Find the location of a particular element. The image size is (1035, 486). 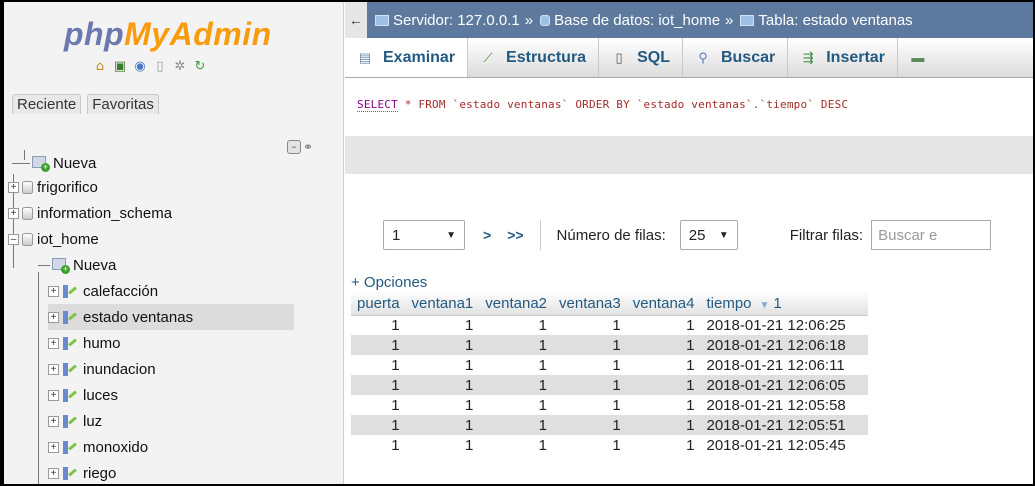

tab-sql: ▯ SQL is located at coordinates (641, 57).